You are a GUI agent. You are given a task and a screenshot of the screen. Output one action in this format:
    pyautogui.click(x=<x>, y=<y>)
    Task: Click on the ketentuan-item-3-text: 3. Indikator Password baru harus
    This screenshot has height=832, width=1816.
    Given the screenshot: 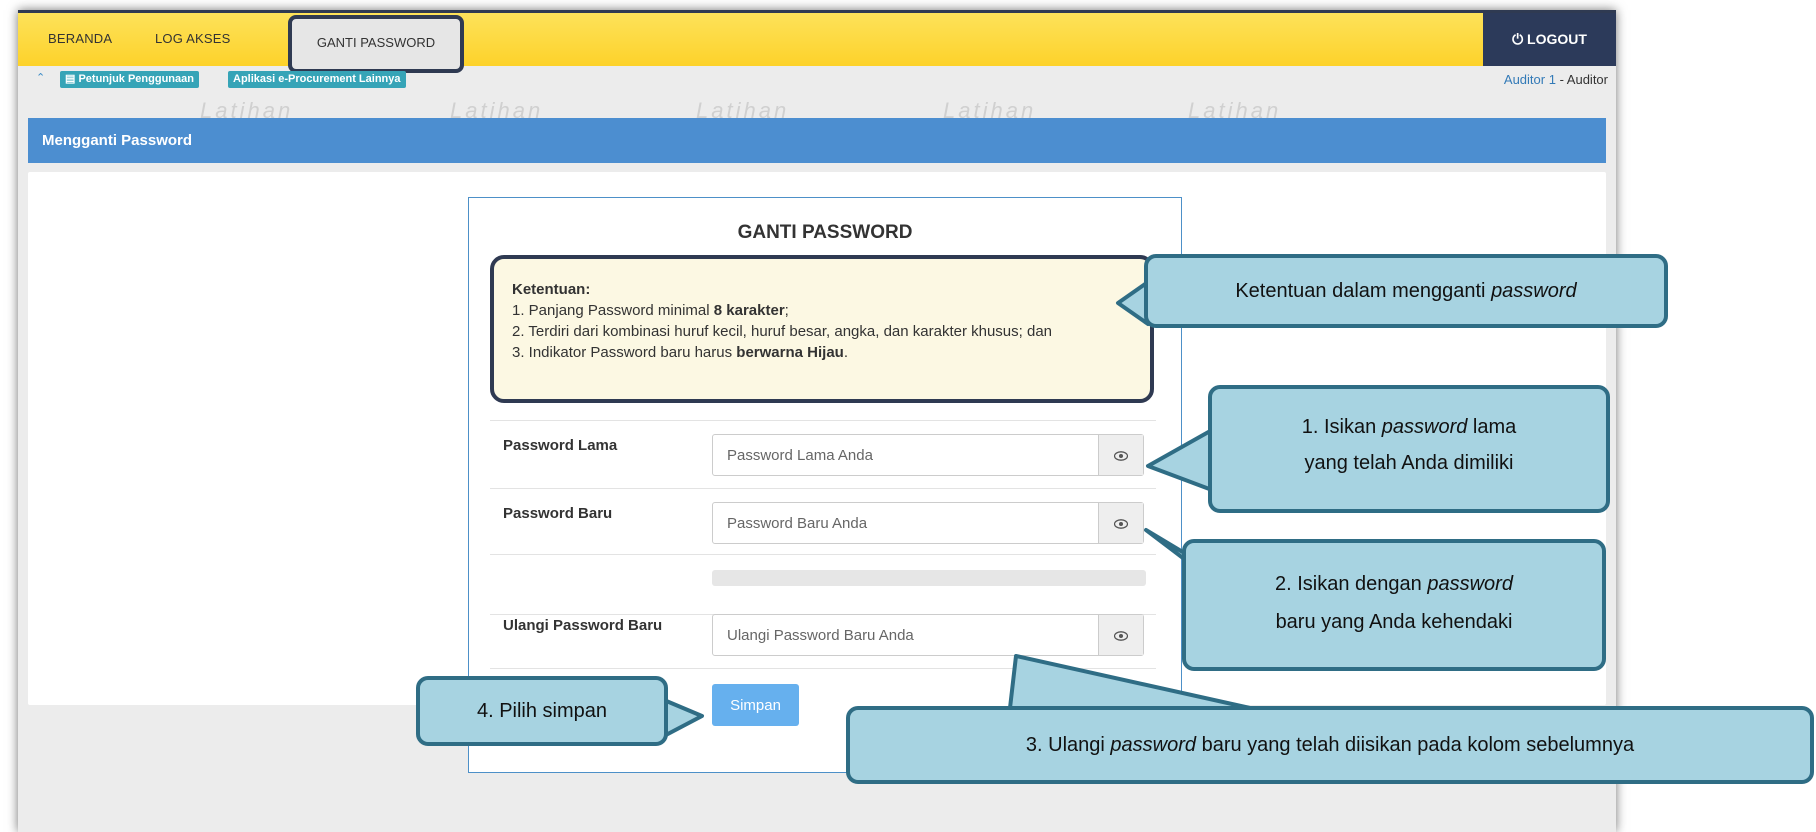 What is the action you would take?
    pyautogui.click(x=624, y=352)
    